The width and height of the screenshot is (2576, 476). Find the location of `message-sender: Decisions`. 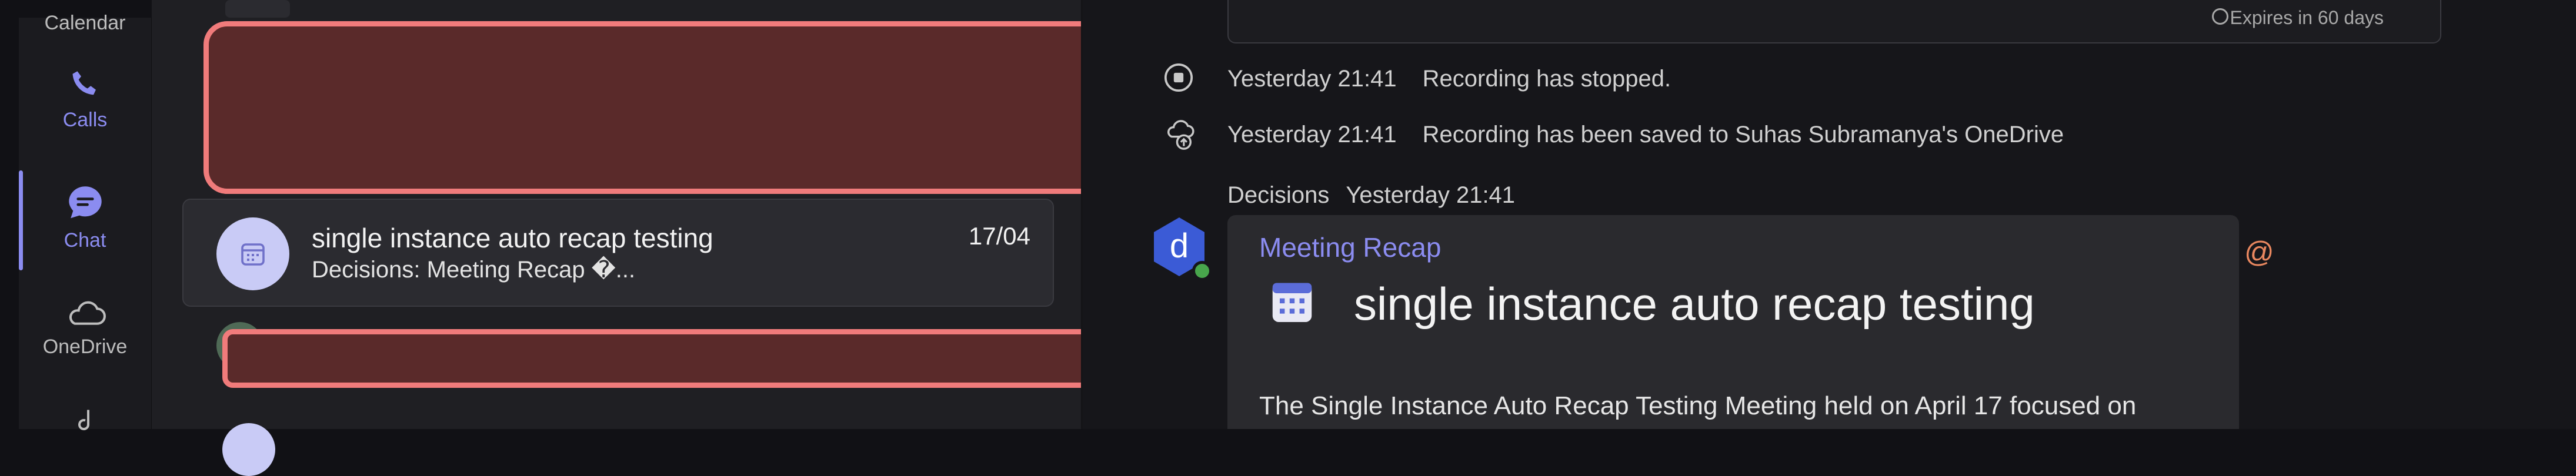

message-sender: Decisions is located at coordinates (1278, 195).